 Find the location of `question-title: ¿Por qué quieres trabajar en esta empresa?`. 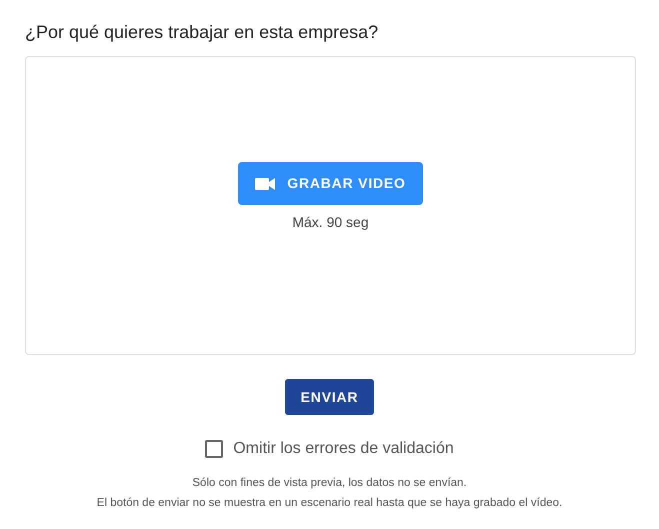

question-title: ¿Por qué quieres trabajar en esta empresa? is located at coordinates (202, 32).